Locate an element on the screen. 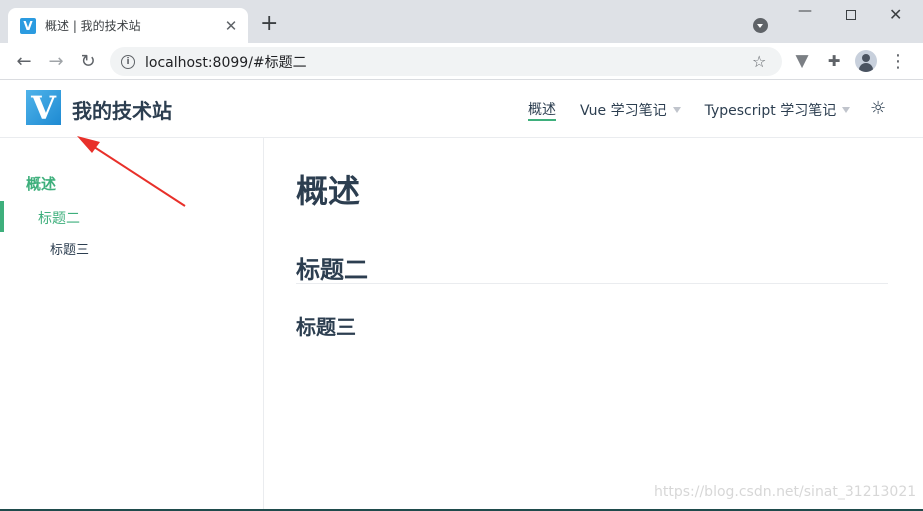  bookmark-star-icon: ☆ is located at coordinates (763, 61).